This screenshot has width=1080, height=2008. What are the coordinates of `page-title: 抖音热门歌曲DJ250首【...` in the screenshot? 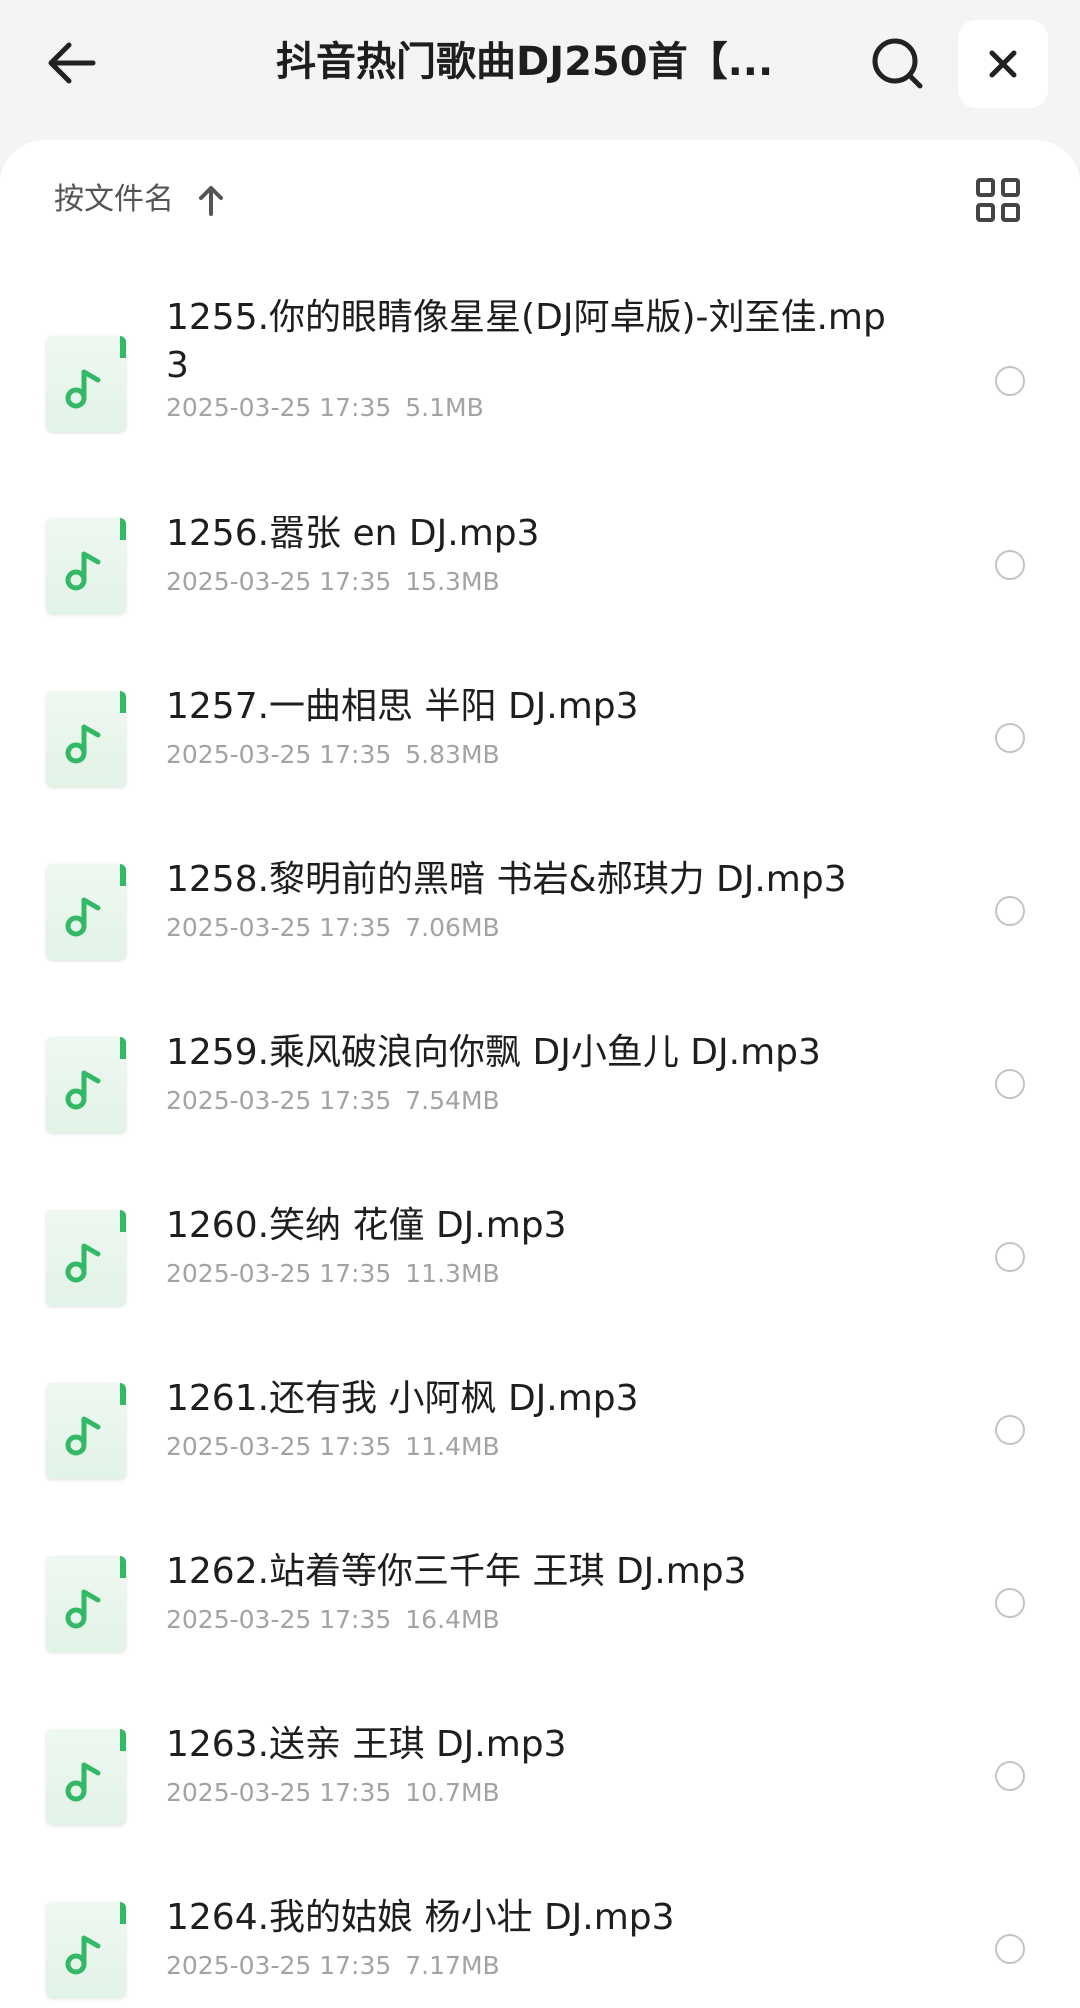 It's located at (525, 62).